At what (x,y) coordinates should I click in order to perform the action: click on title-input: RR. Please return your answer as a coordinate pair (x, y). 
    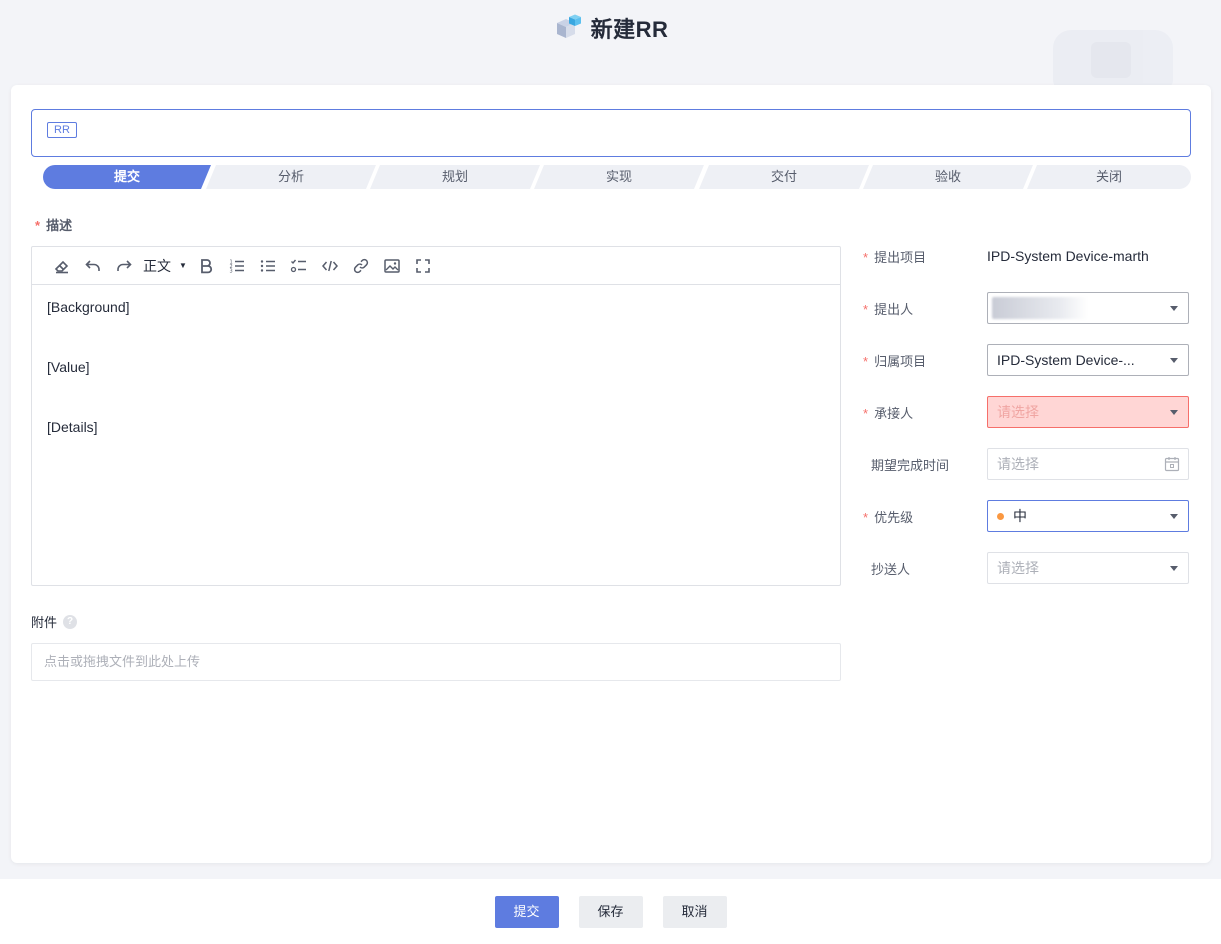
    Looking at the image, I should click on (611, 133).